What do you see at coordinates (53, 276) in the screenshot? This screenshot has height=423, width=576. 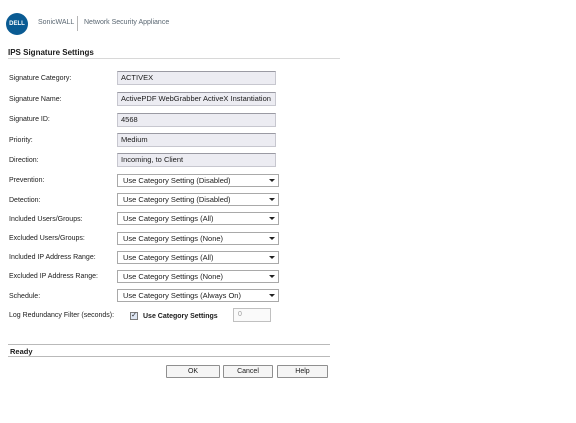 I see `excluded-ip-label: Excluded IP Address Range:` at bounding box center [53, 276].